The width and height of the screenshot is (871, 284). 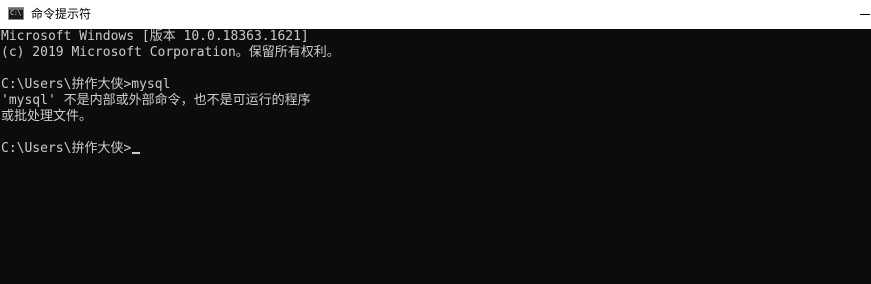 I want to click on console-line-version: Microsoft Windows [版本 10.0.18363.1621], so click(x=155, y=36).